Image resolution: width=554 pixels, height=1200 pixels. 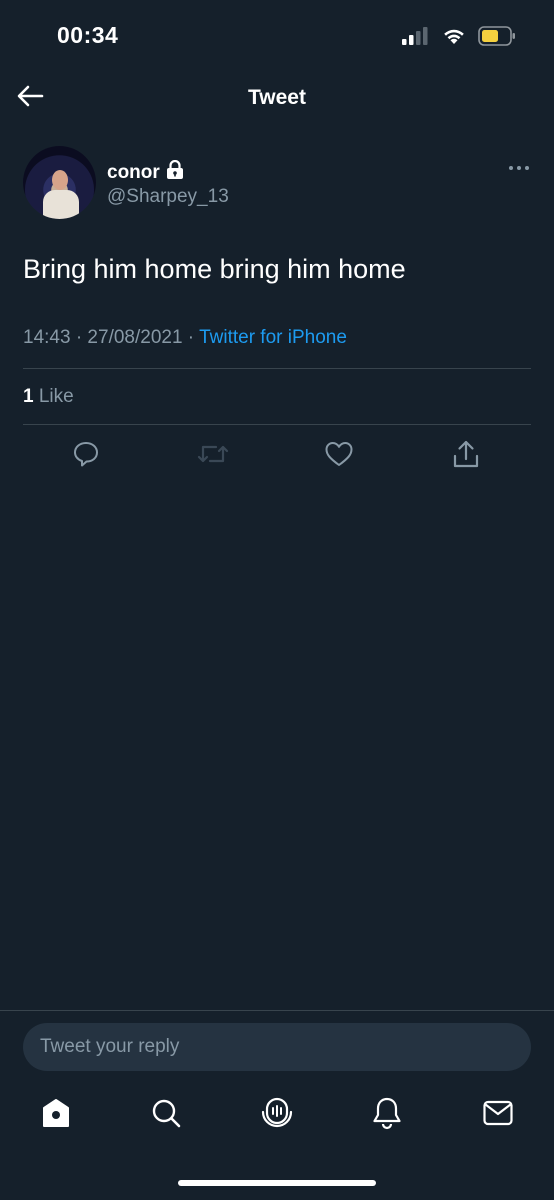 I want to click on messages-icon, so click(x=498, y=1115).